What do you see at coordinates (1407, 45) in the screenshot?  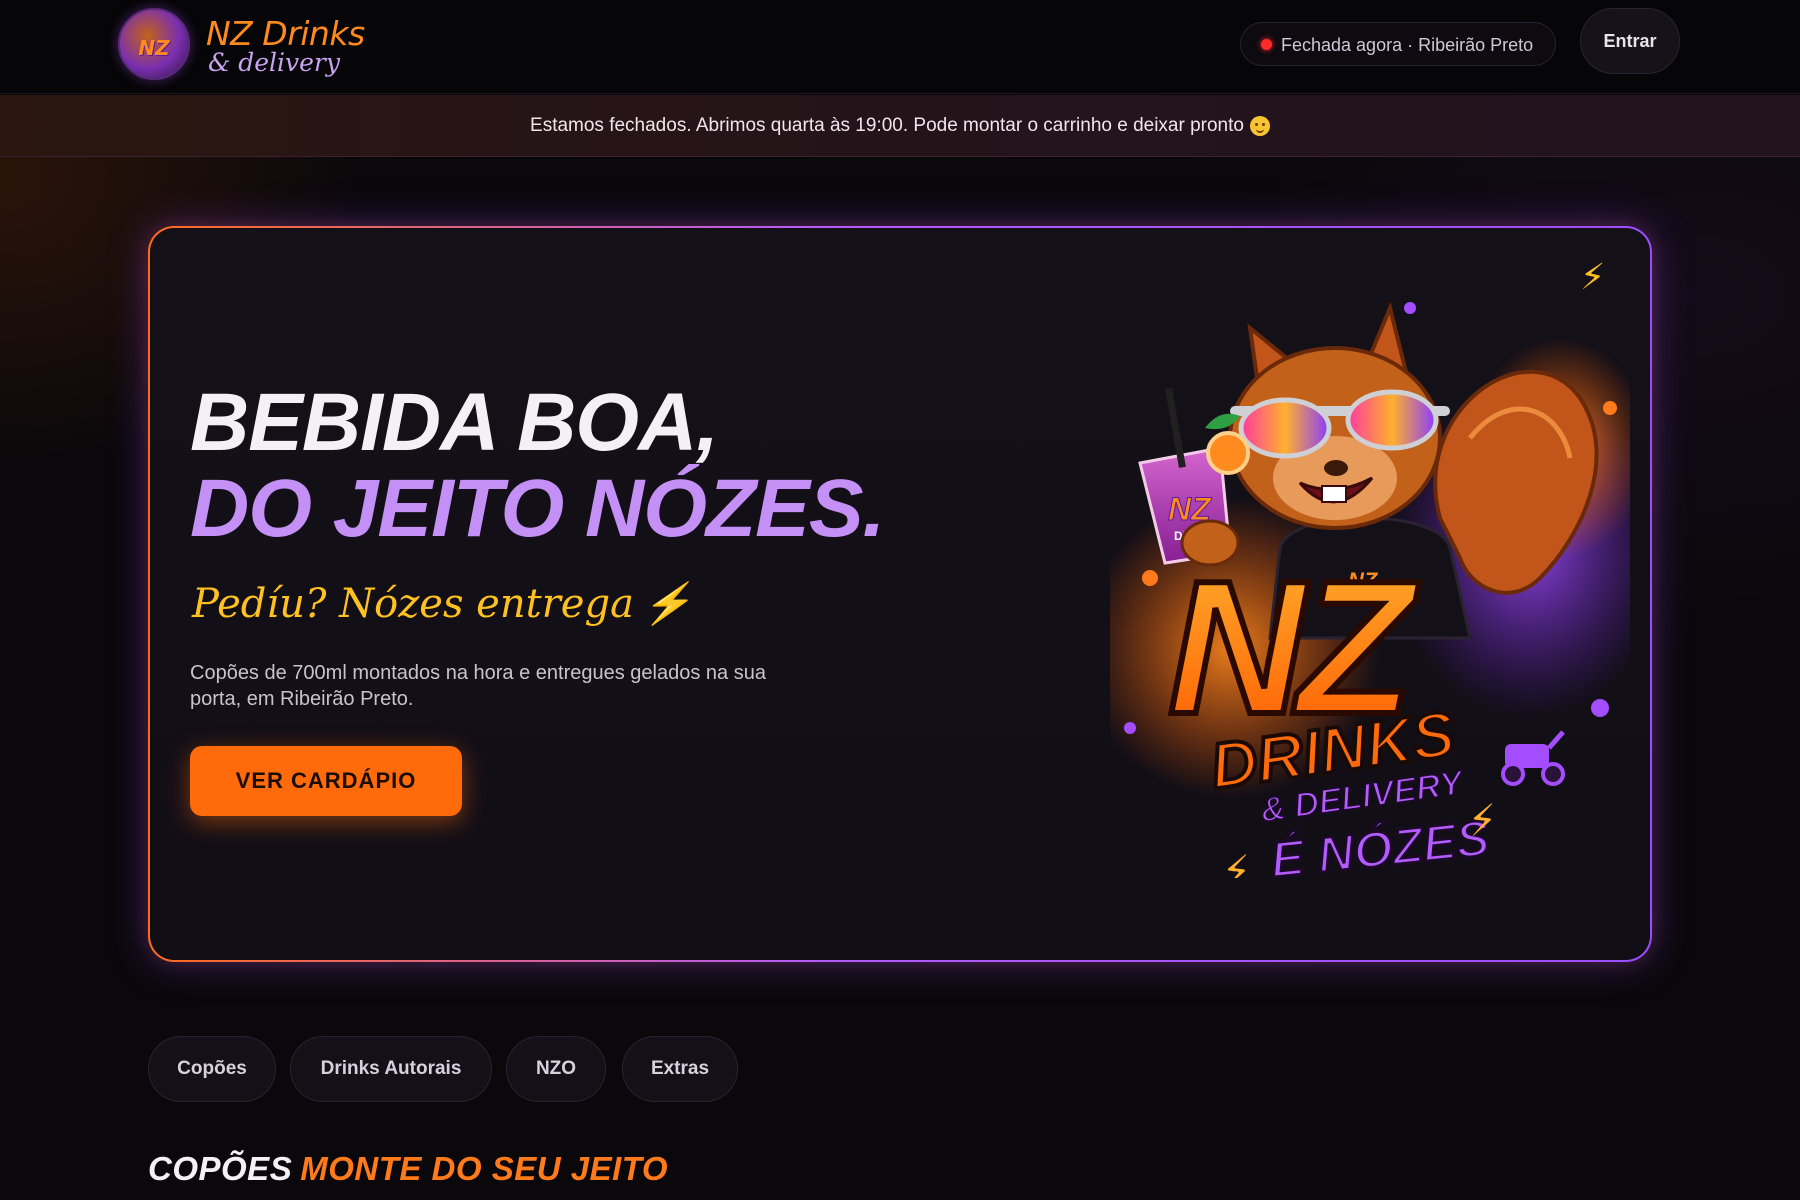 I see `store-status-text: Fechada agora · Ribeirão Preto` at bounding box center [1407, 45].